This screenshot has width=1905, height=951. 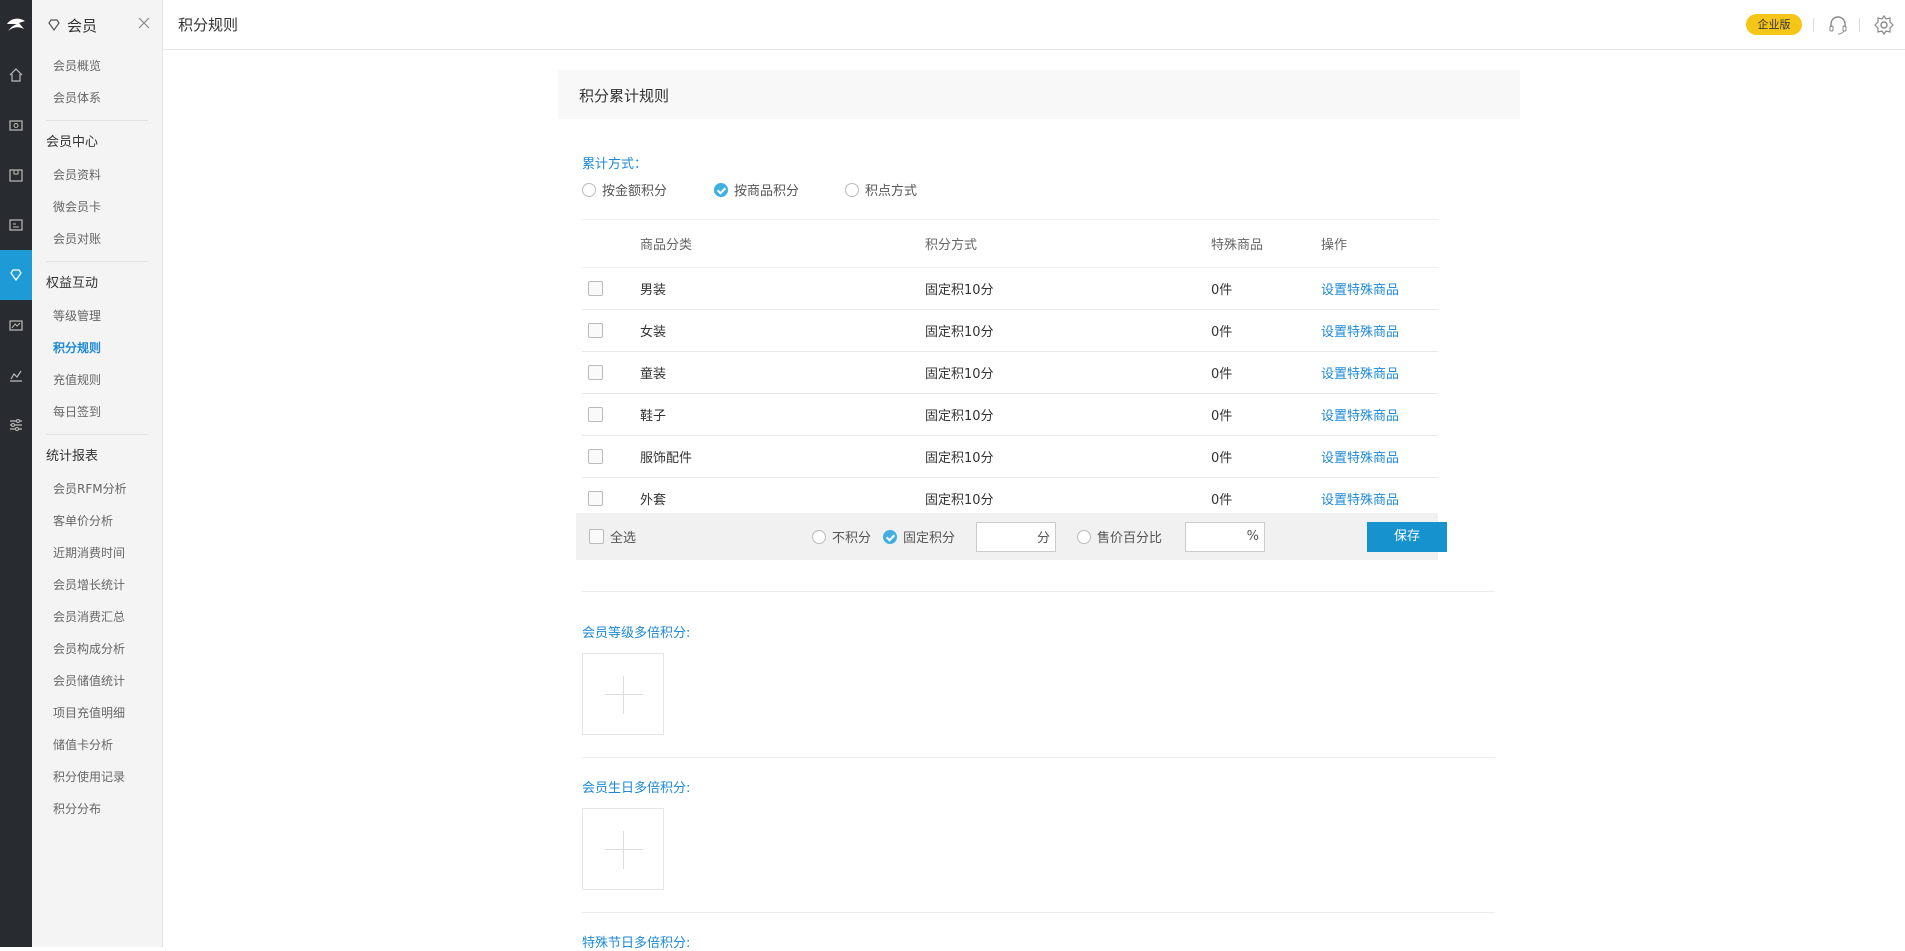 I want to click on report-icon, so click(x=16, y=375).